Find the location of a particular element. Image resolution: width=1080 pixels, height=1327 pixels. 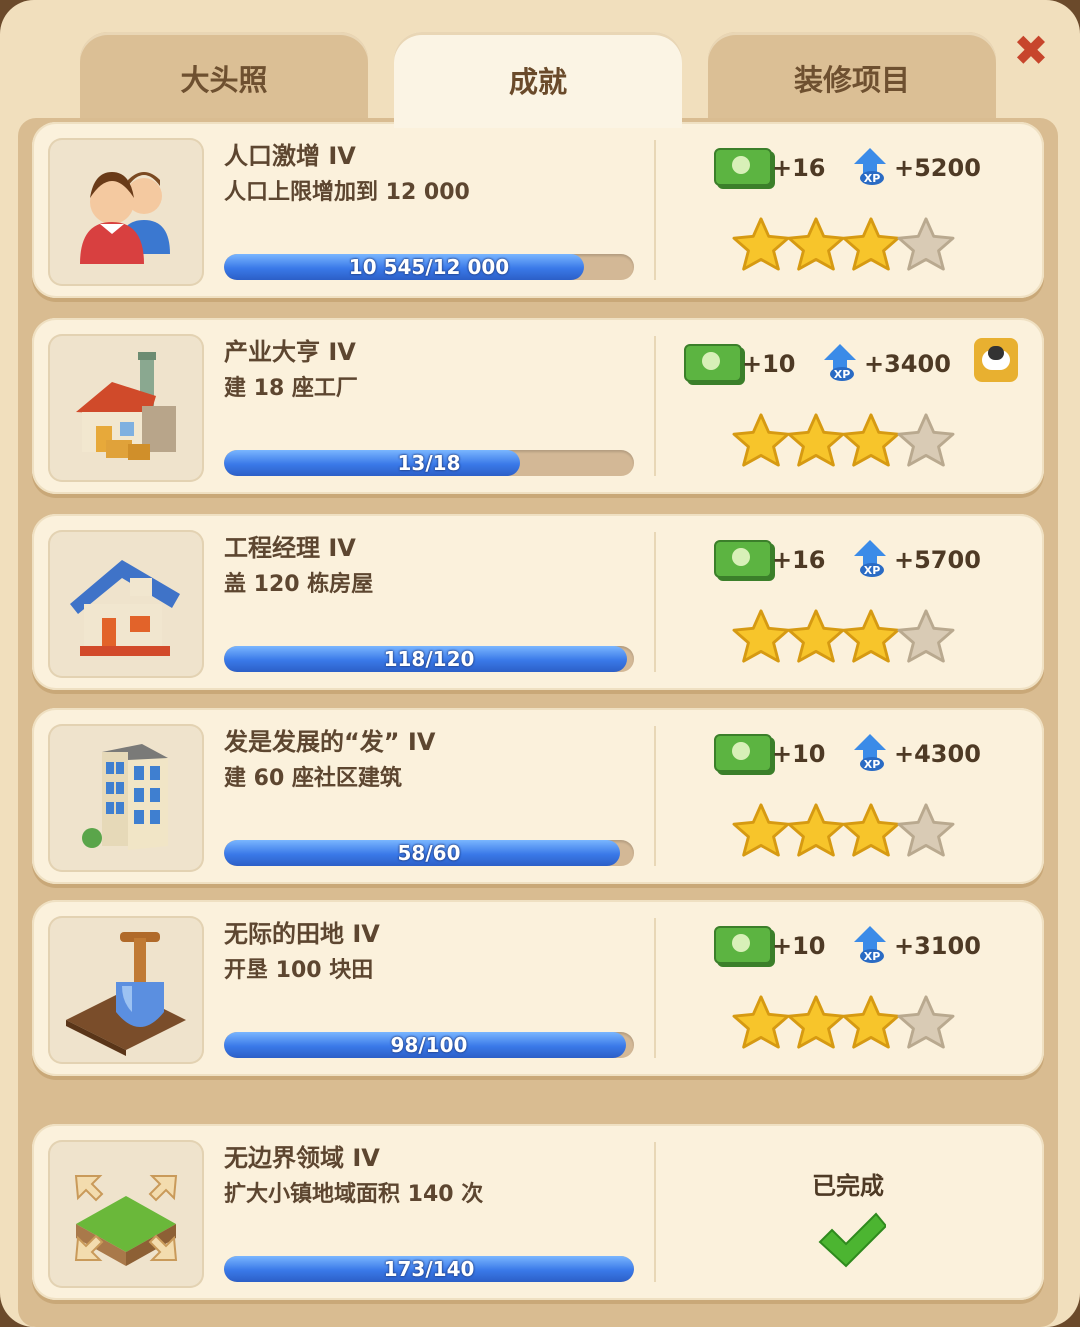

xp-reward: +4300 is located at coordinates (937, 754).